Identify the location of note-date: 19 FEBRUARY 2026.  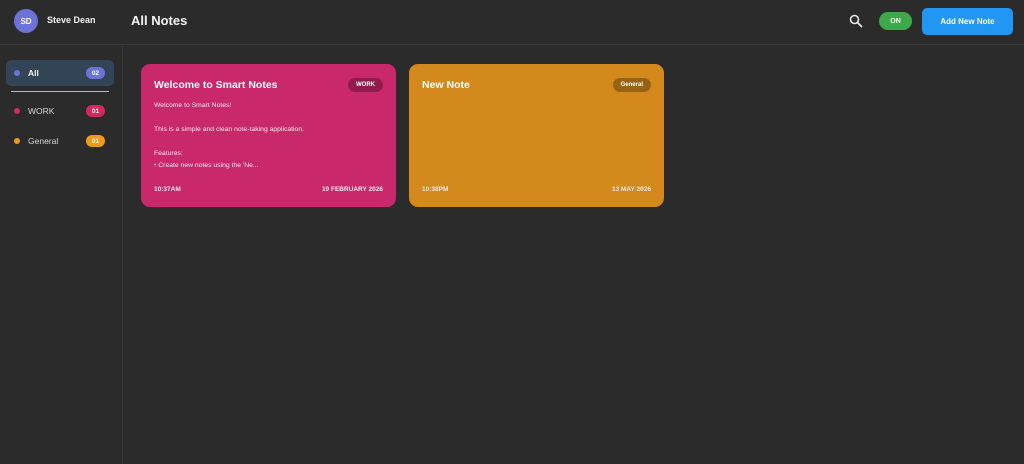
(352, 189).